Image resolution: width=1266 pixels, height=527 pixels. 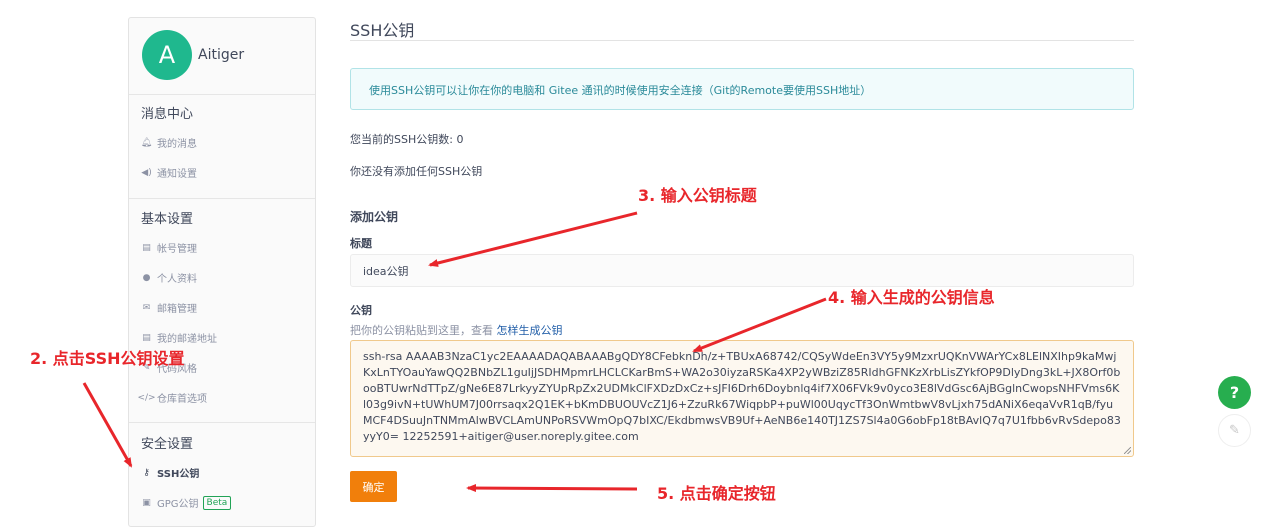 What do you see at coordinates (382, 30) in the screenshot?
I see `page-title: SSH公钥` at bounding box center [382, 30].